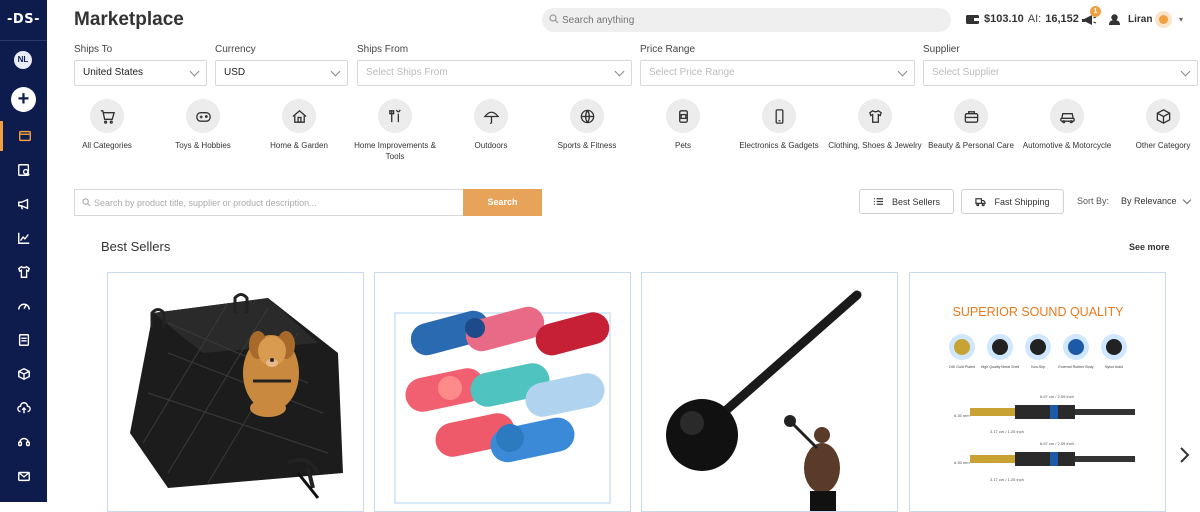 The height and width of the screenshot is (512, 1200). Describe the element at coordinates (23, 340) in the screenshot. I see `sidebar-item-orders` at that location.